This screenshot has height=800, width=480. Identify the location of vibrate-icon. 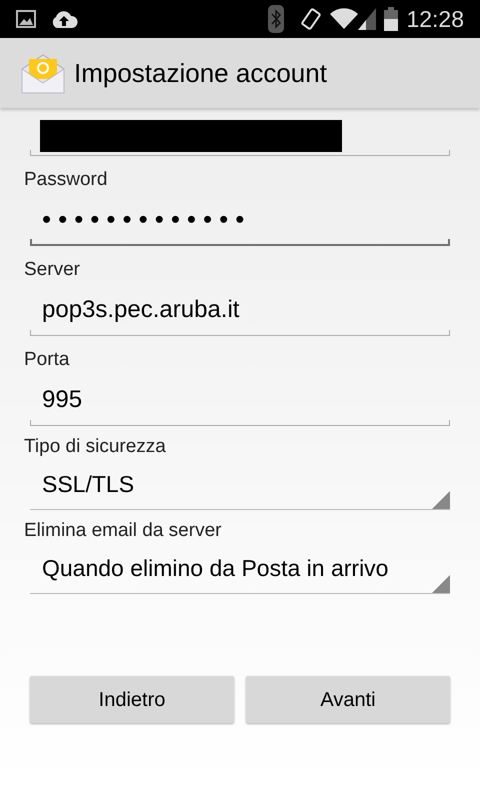
(311, 19).